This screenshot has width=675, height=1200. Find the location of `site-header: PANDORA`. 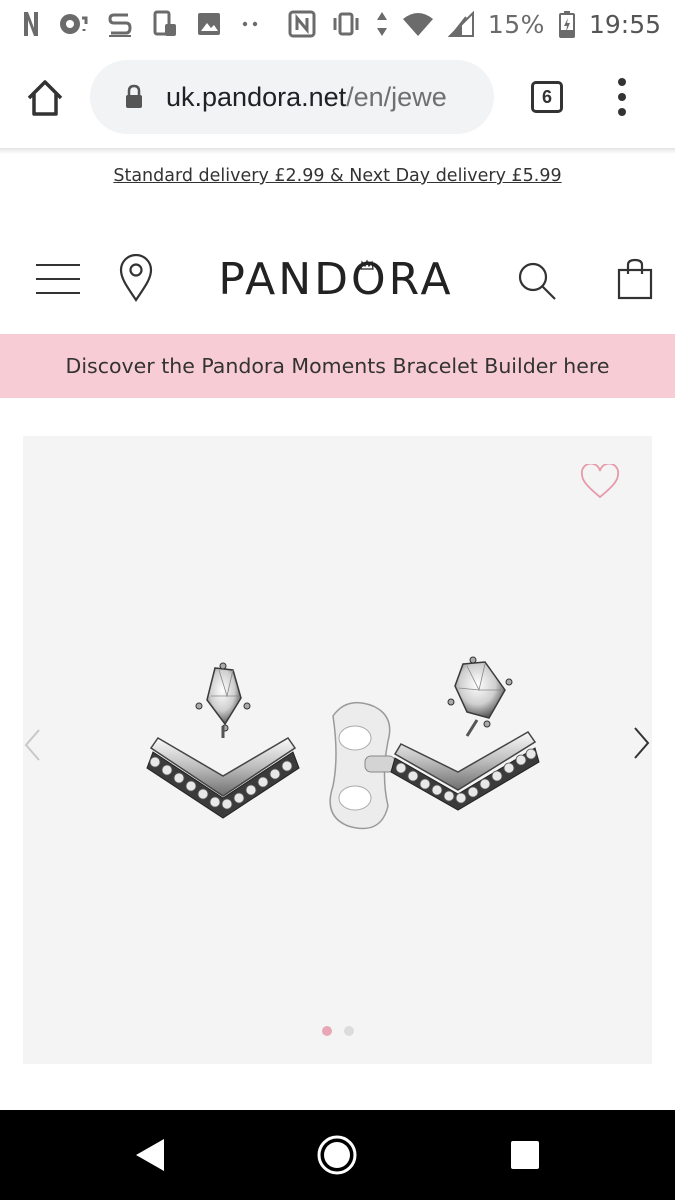

site-header: PANDORA is located at coordinates (337, 280).